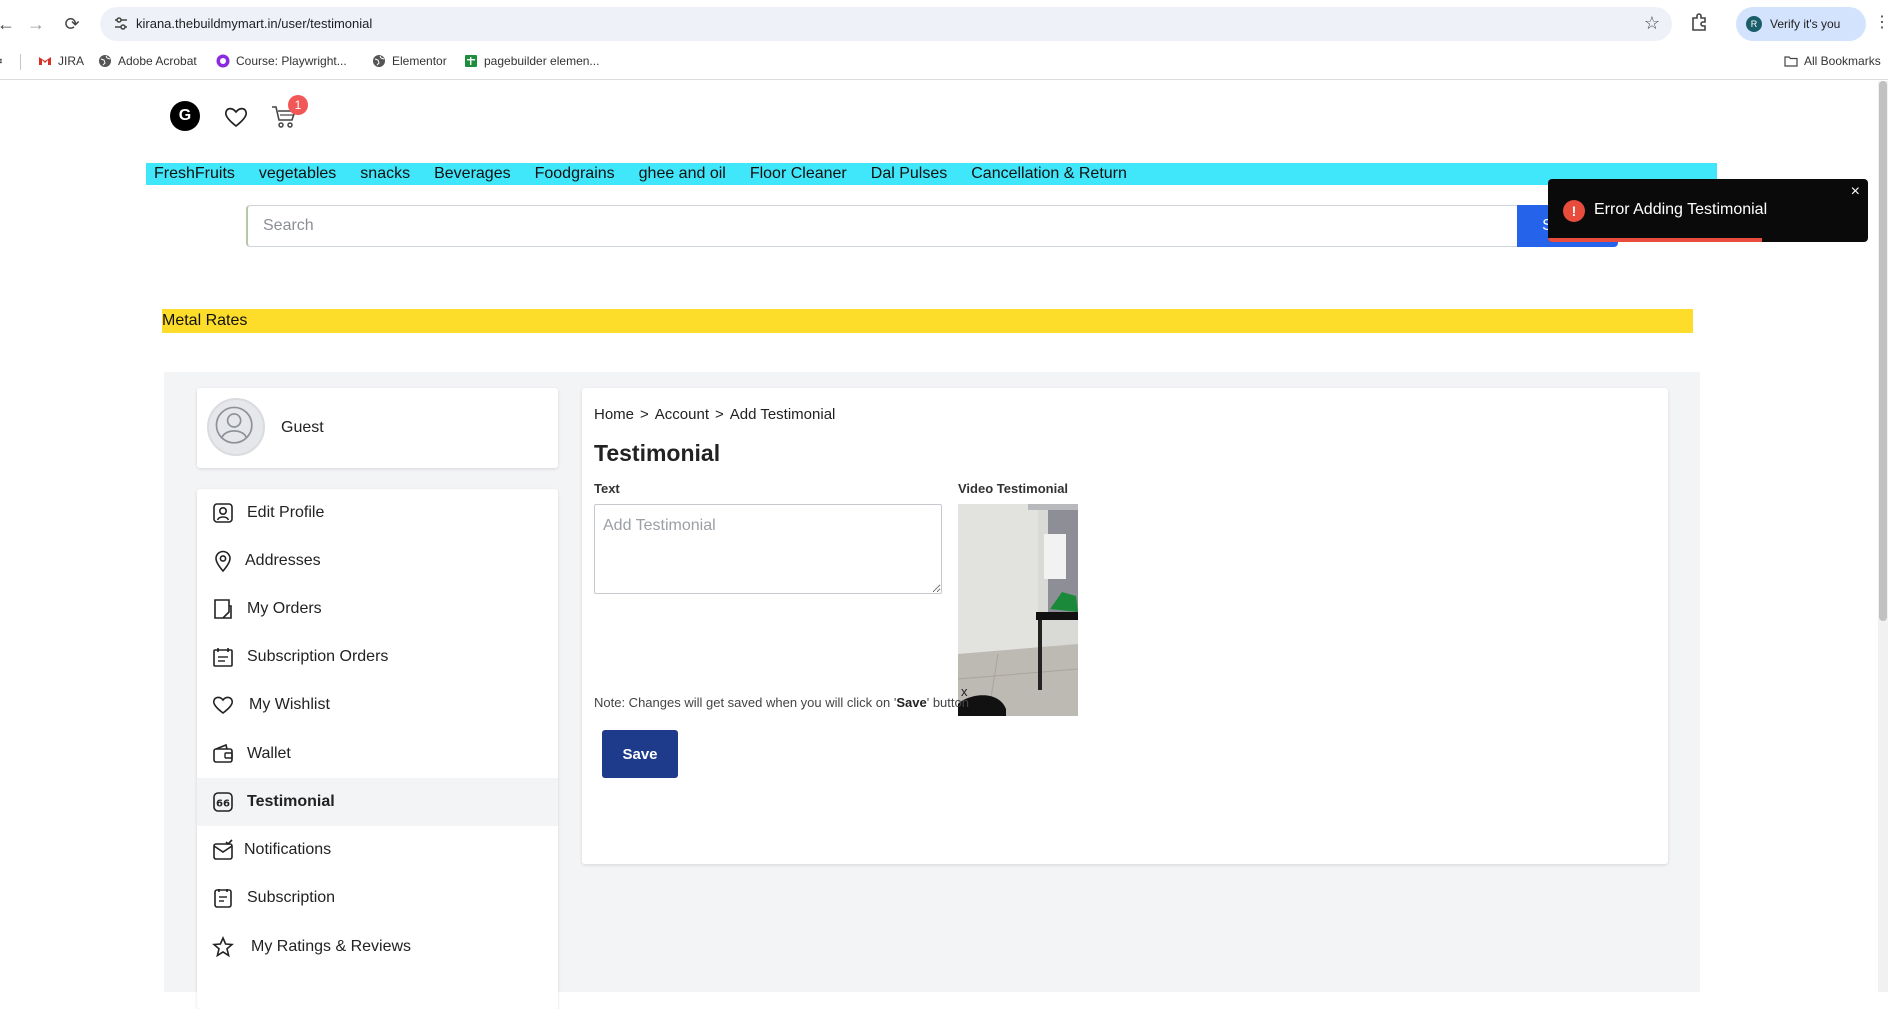  I want to click on course-icon, so click(223, 61).